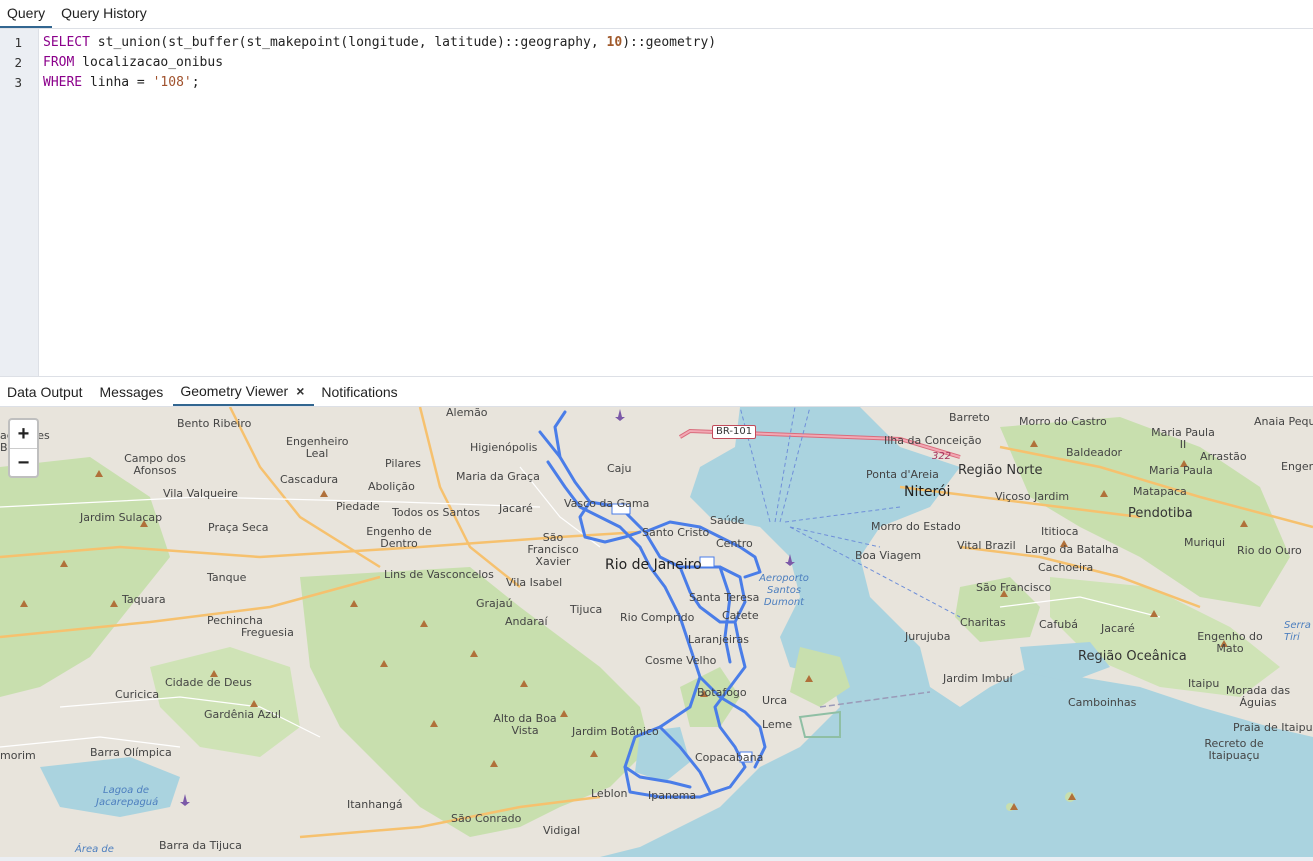  I want to click on map-label: Morro do Estado, so click(916, 526).